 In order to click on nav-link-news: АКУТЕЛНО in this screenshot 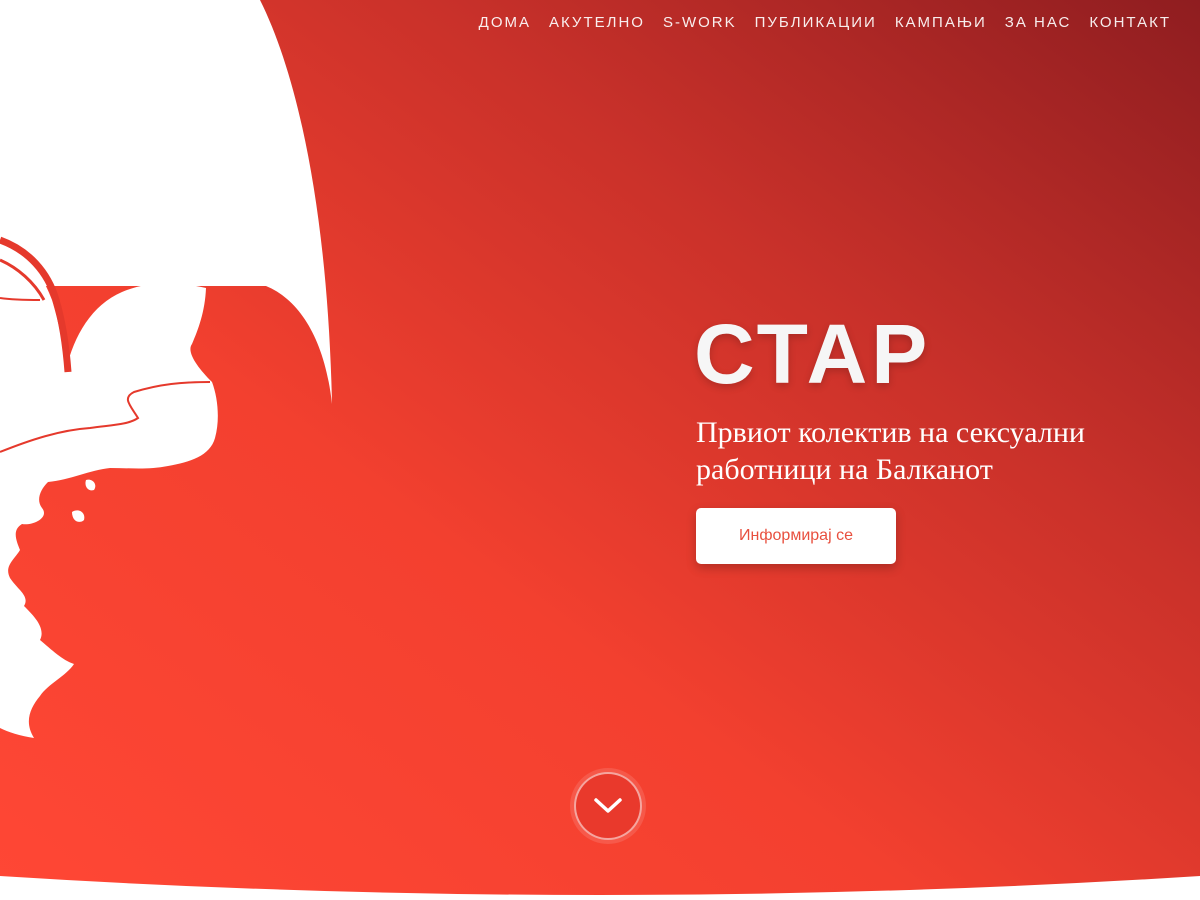, I will do `click(597, 22)`.